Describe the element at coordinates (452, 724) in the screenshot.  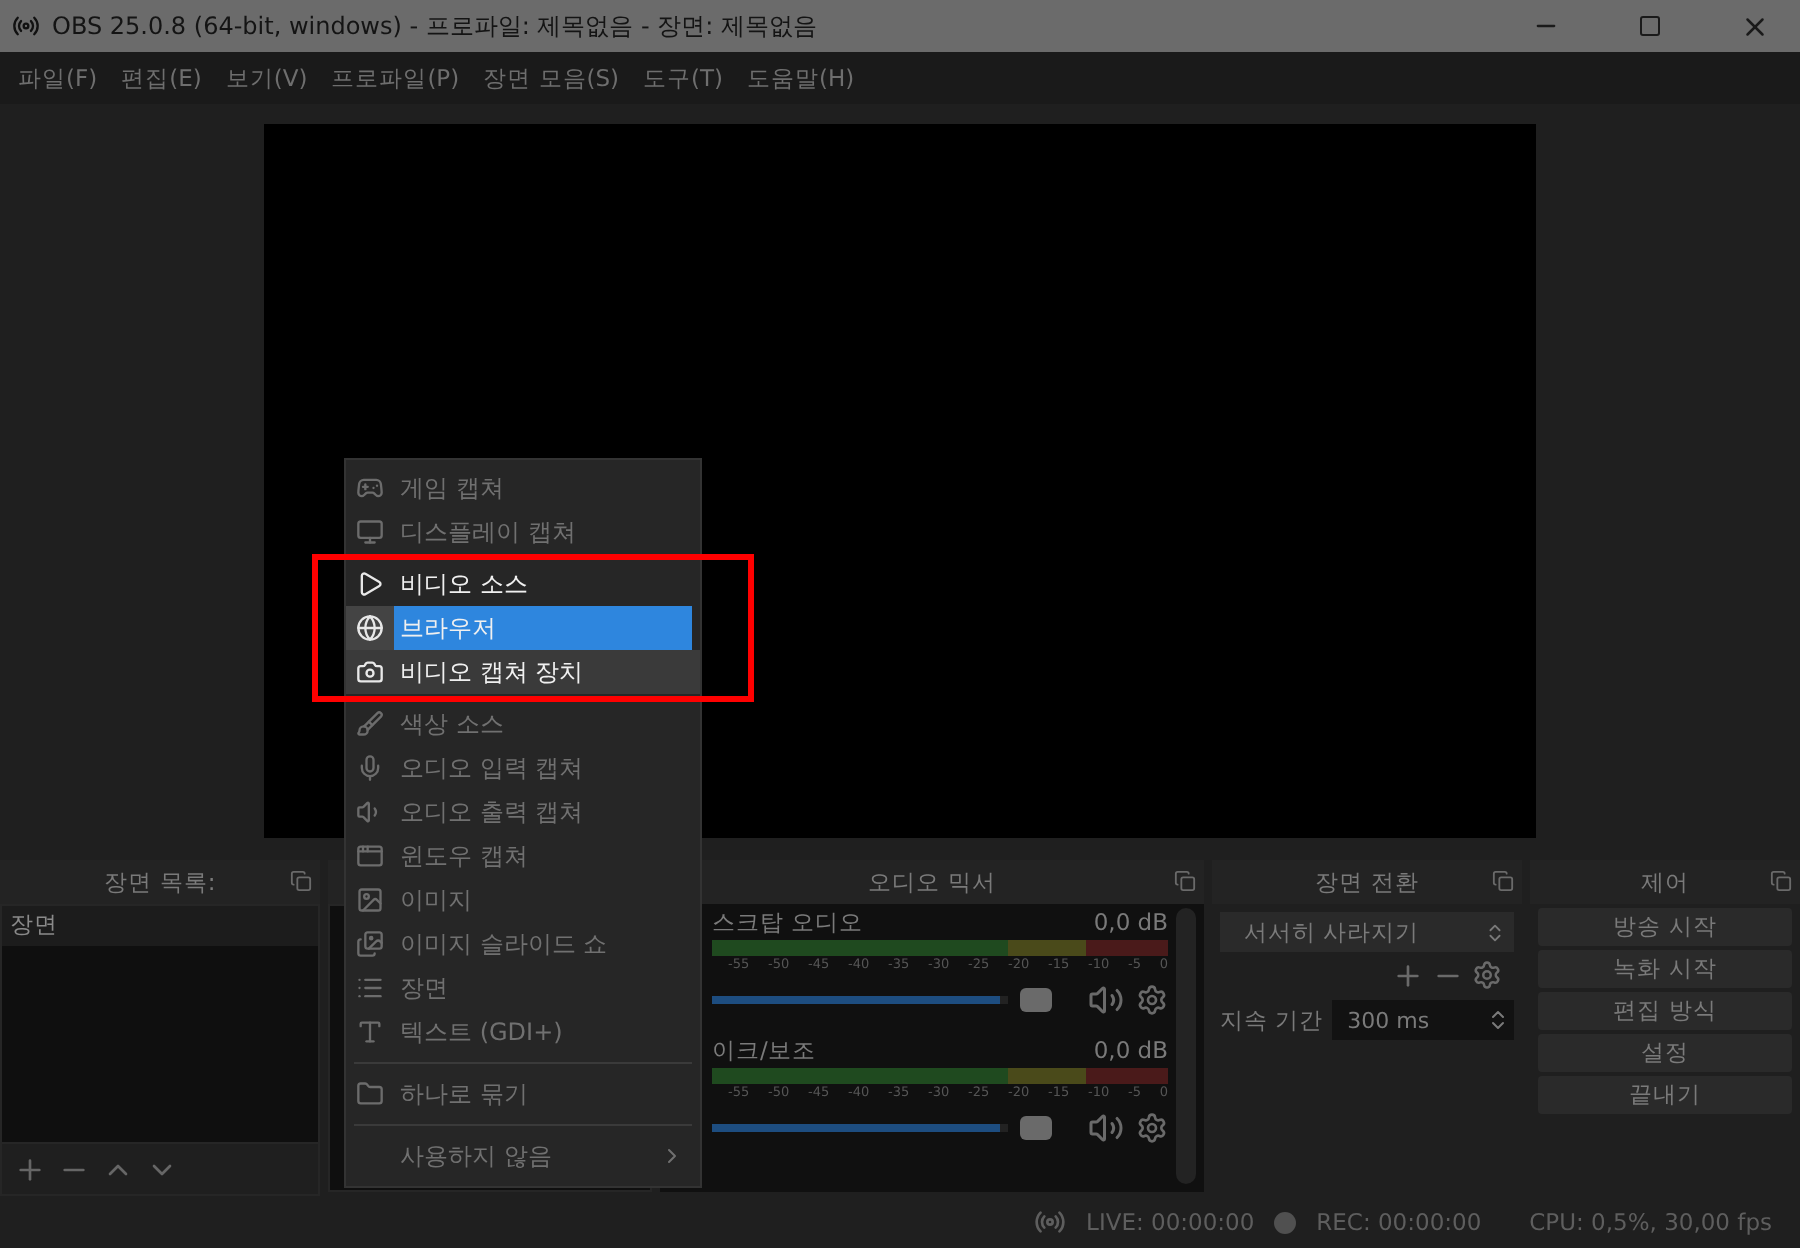
I see `option-label: 색상 소스` at that location.